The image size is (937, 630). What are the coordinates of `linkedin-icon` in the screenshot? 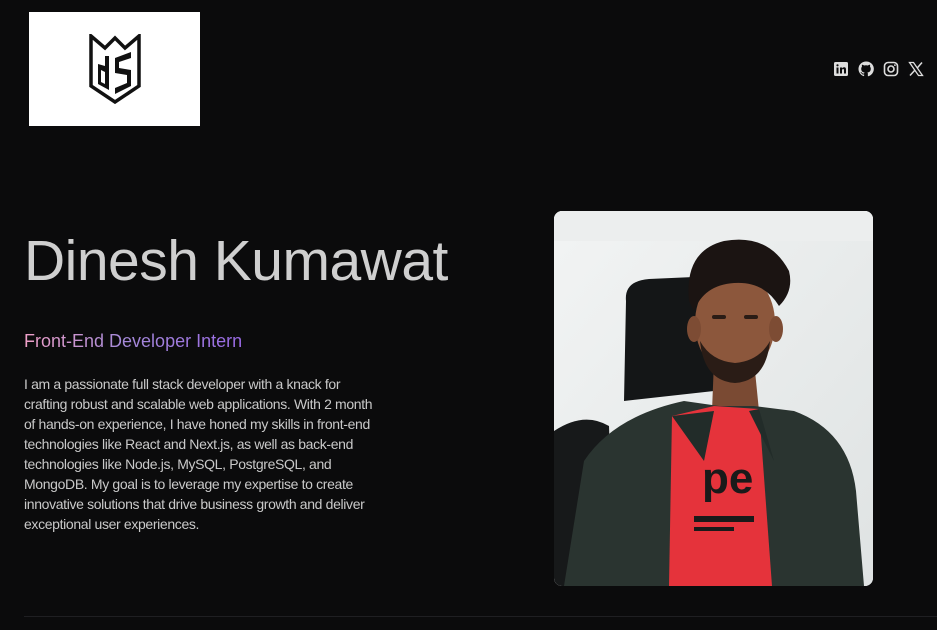 It's located at (841, 69).